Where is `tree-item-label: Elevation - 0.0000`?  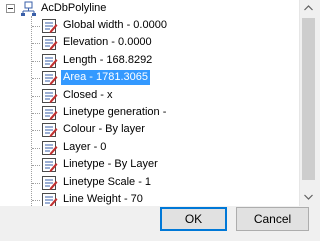
tree-item-label: Elevation - 0.0000 is located at coordinates (107, 42).